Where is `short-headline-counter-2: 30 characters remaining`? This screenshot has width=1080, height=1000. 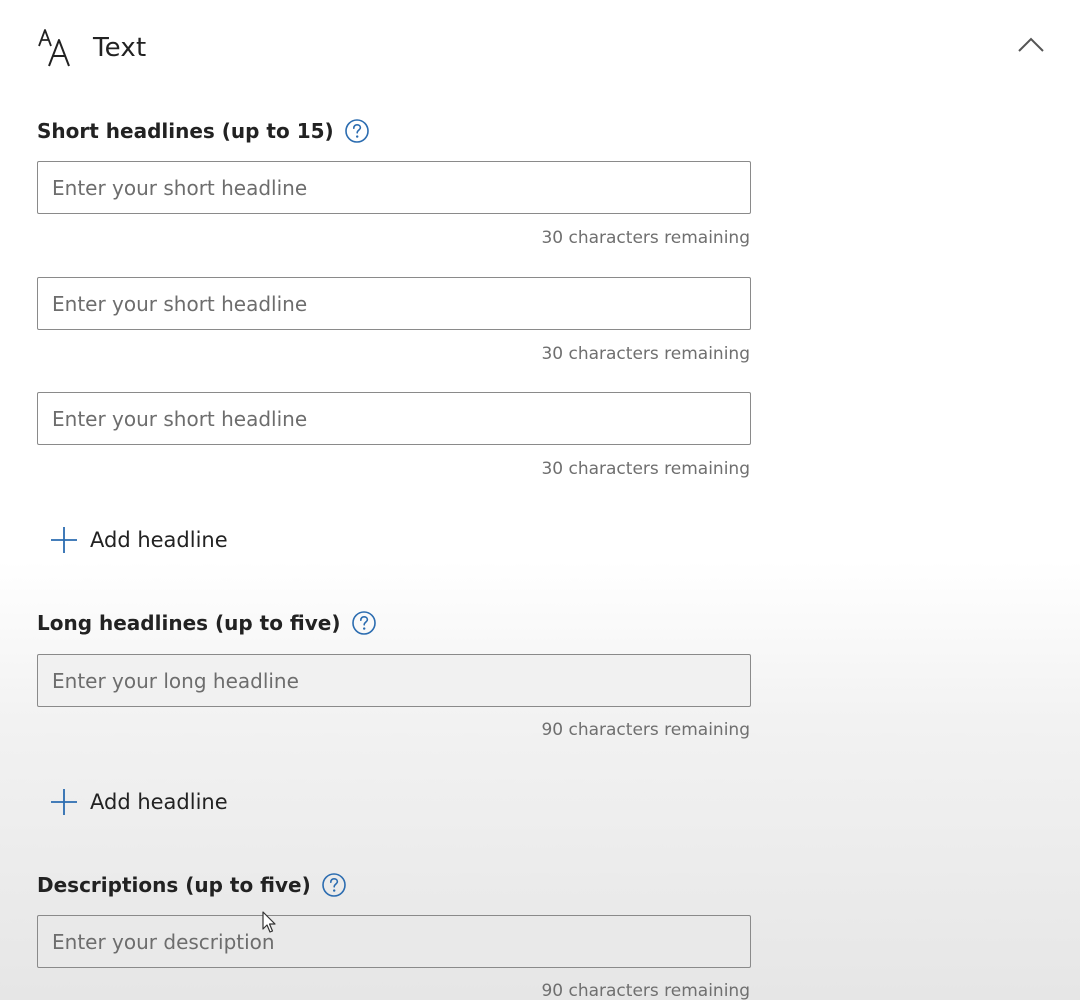 short-headline-counter-2: 30 characters remaining is located at coordinates (645, 354).